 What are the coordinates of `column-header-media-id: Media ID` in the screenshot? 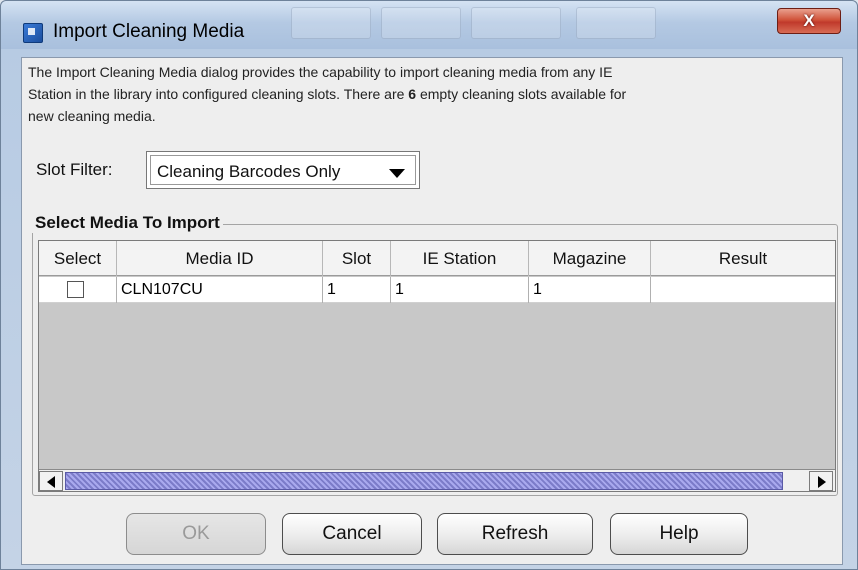 It's located at (220, 258).